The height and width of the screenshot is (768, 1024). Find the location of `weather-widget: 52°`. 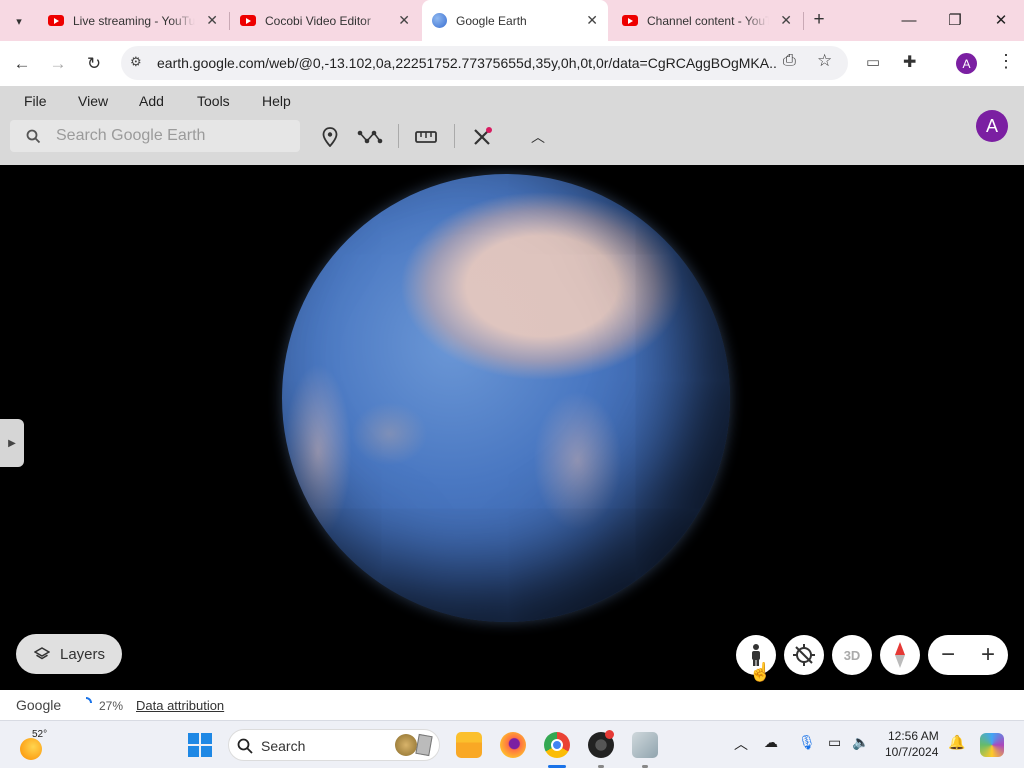

weather-widget: 52° is located at coordinates (40, 745).